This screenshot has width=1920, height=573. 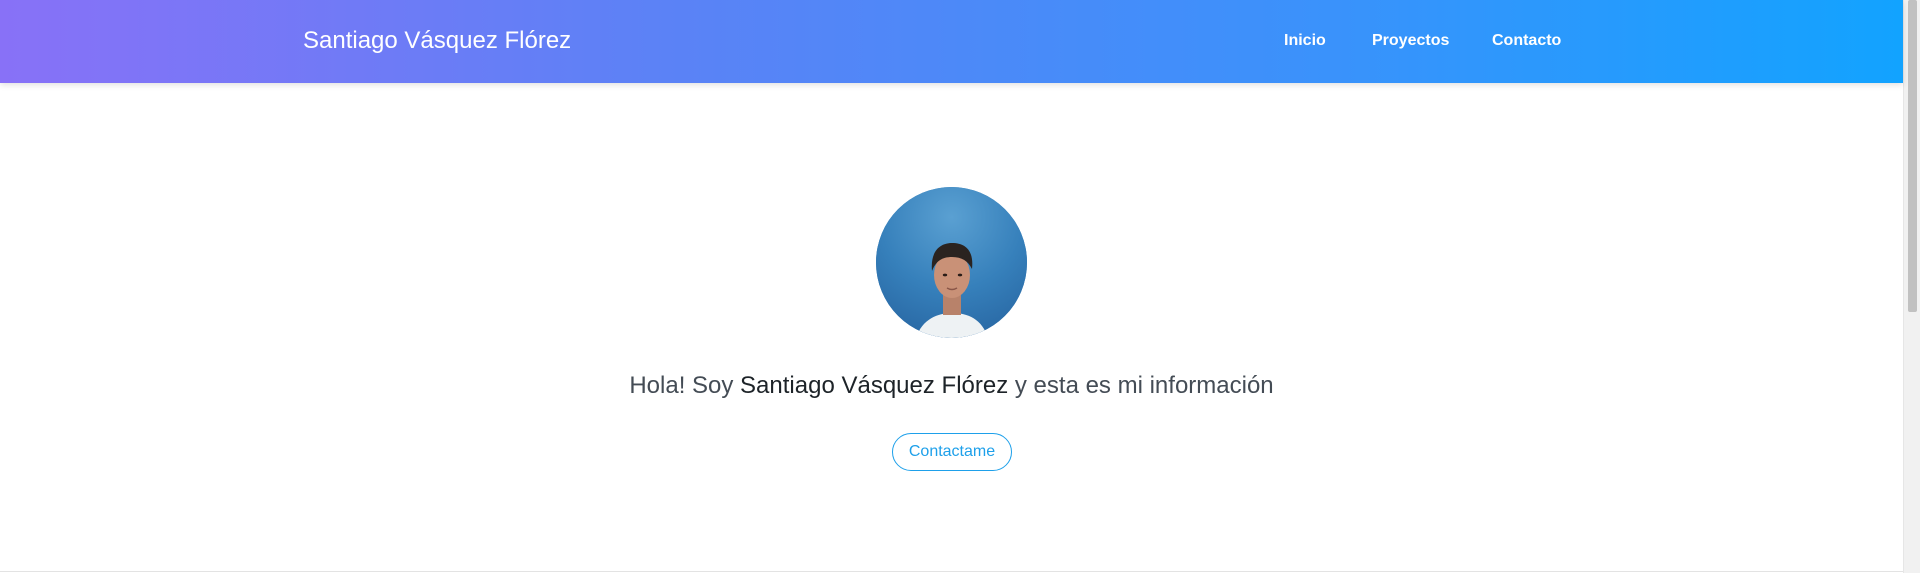 What do you see at coordinates (1410, 41) in the screenshot?
I see `nav-link-proyectos: Proyectos` at bounding box center [1410, 41].